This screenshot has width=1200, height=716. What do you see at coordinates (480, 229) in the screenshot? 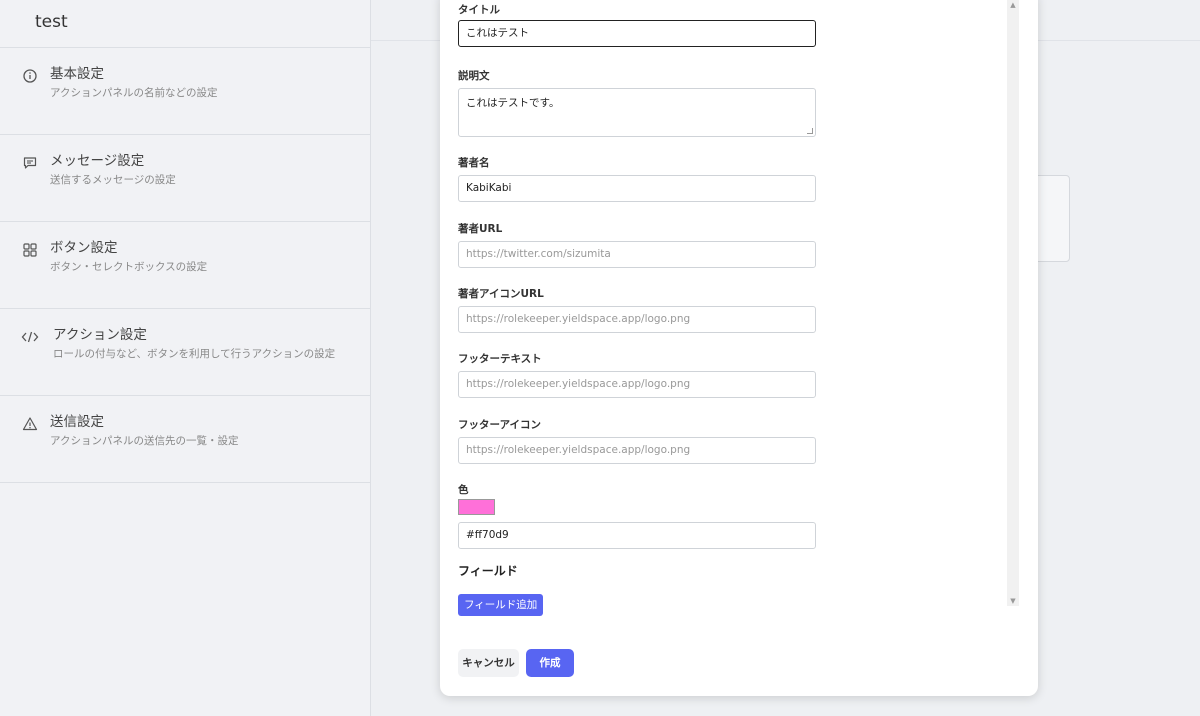
I see `author-url-label: 著者URL` at bounding box center [480, 229].